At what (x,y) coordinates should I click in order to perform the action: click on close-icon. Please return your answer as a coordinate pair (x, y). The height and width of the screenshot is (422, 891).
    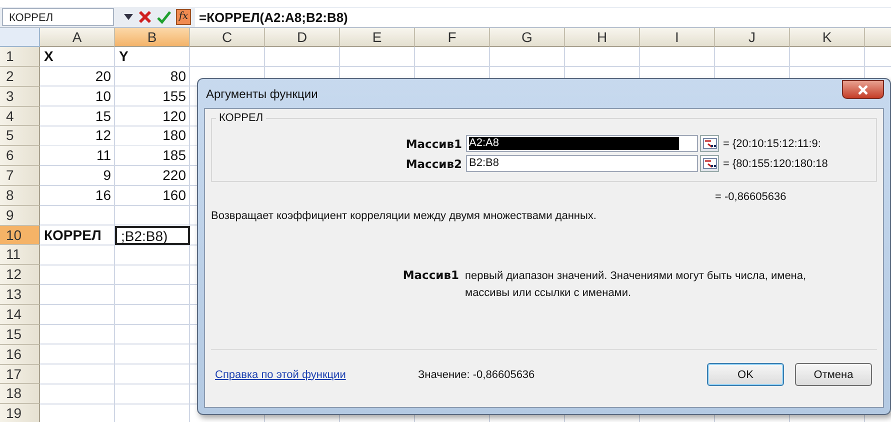
    Looking at the image, I should click on (863, 89).